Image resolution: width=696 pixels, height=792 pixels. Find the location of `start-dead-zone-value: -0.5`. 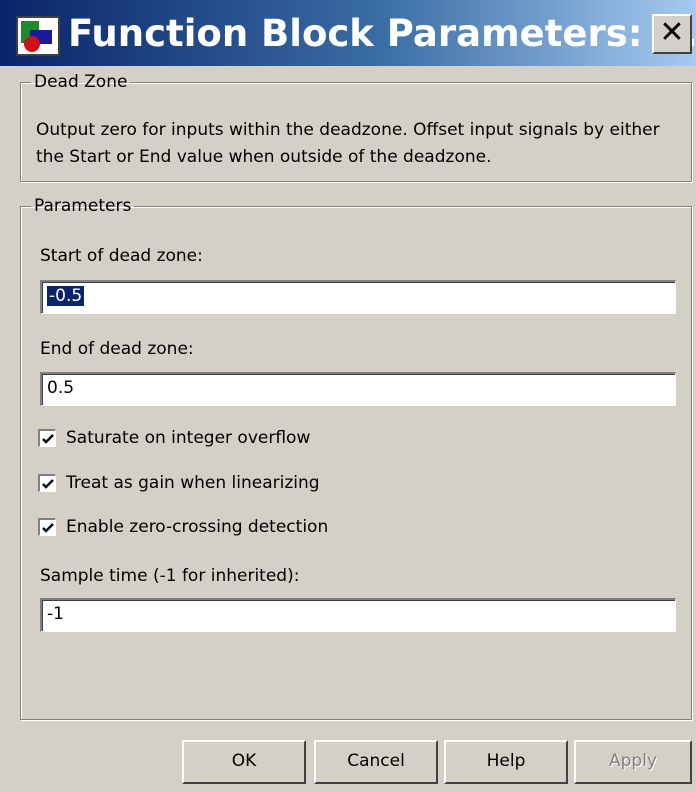

start-dead-zone-value: -0.5 is located at coordinates (66, 296).